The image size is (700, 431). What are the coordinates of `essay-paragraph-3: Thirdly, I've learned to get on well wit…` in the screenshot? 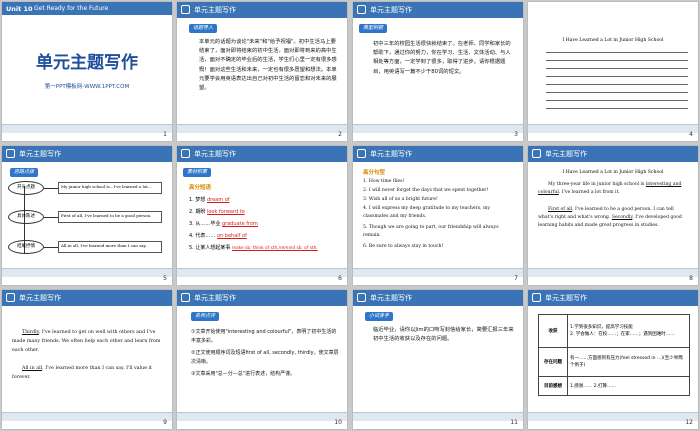 It's located at (86, 341).